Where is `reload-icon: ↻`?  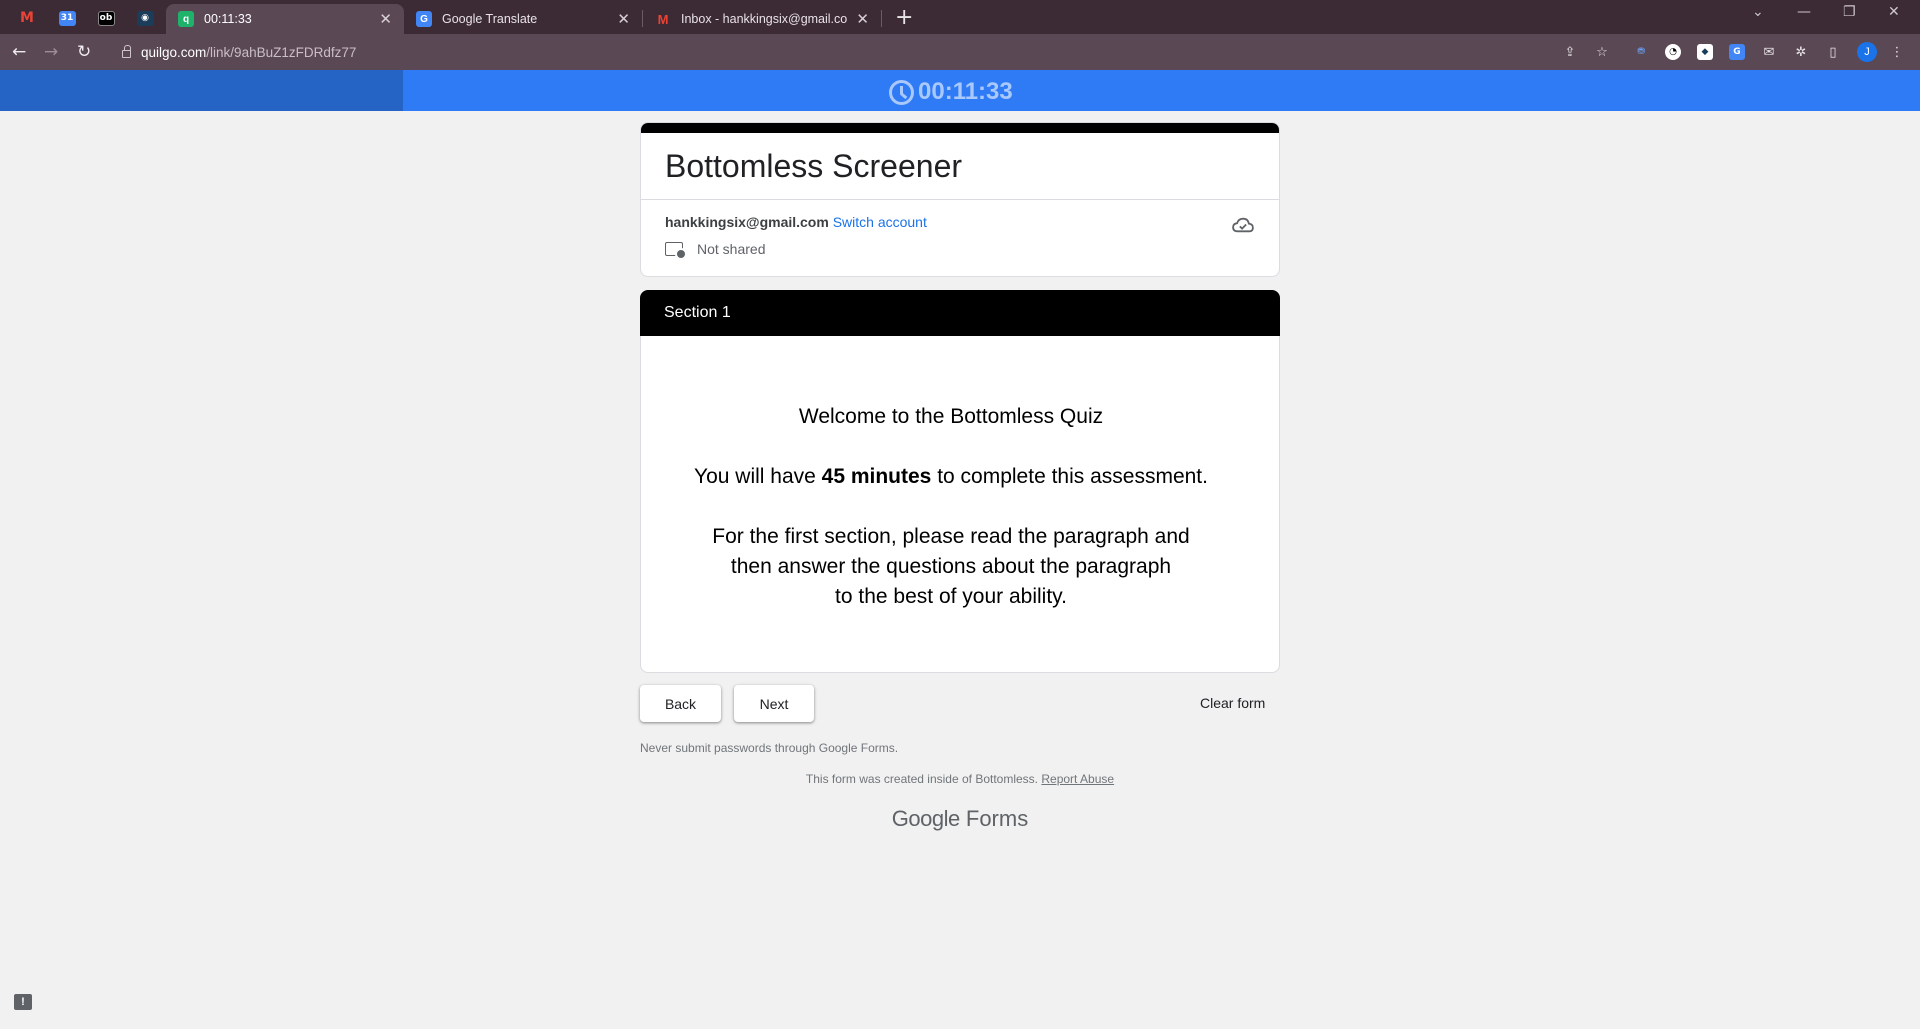
reload-icon: ↻ is located at coordinates (84, 52).